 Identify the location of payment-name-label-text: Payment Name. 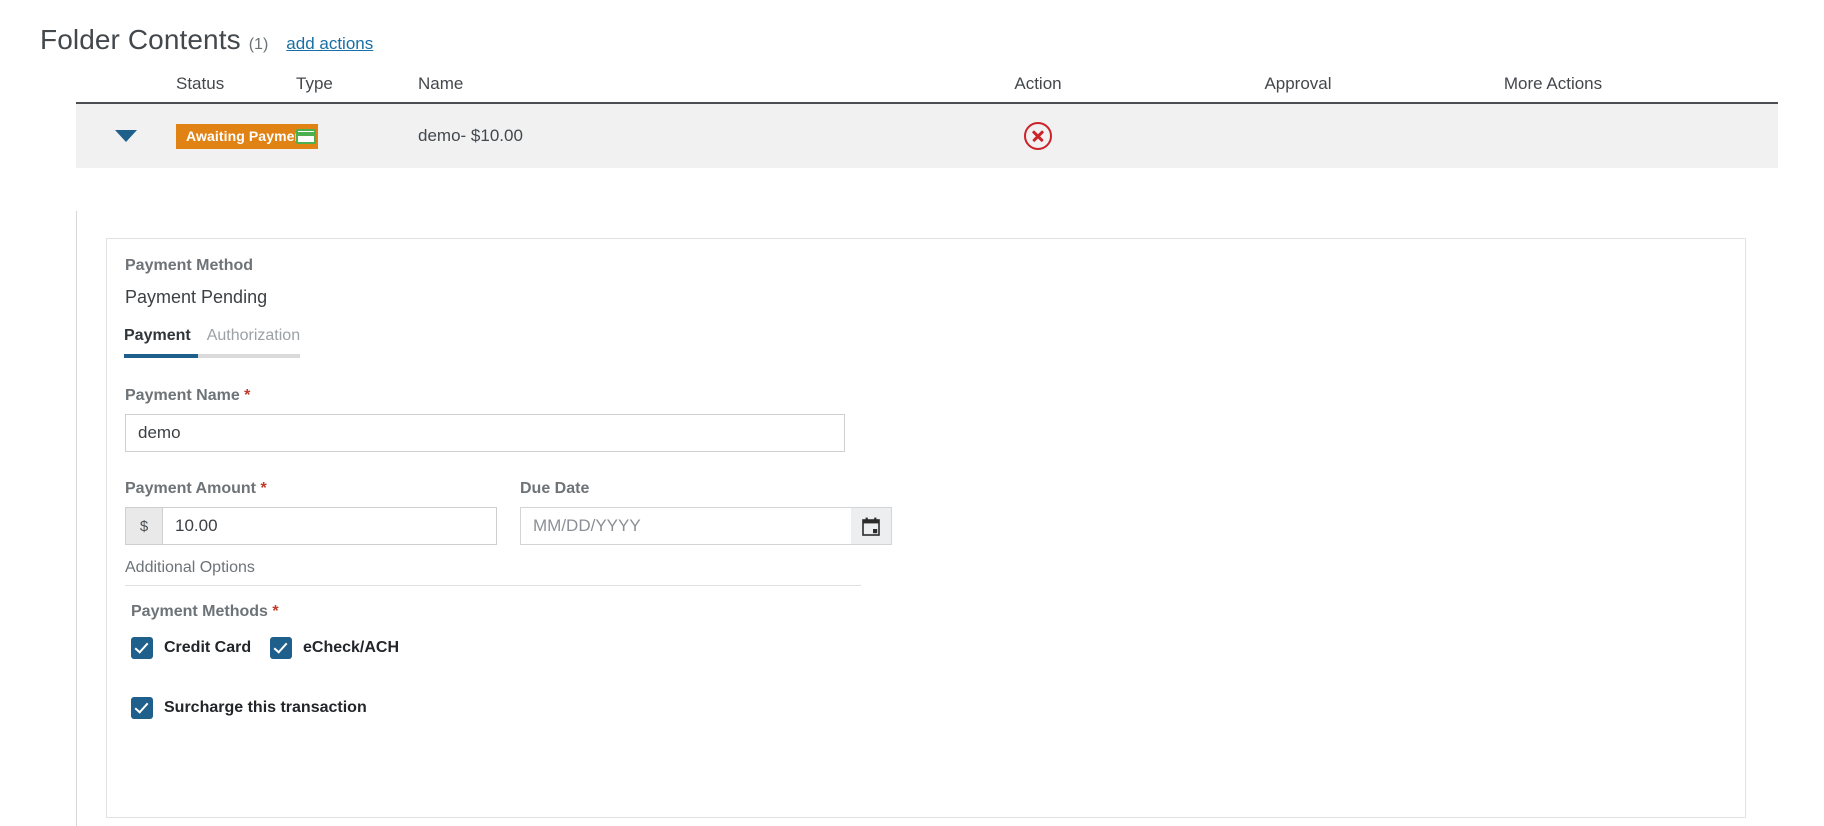
(182, 395).